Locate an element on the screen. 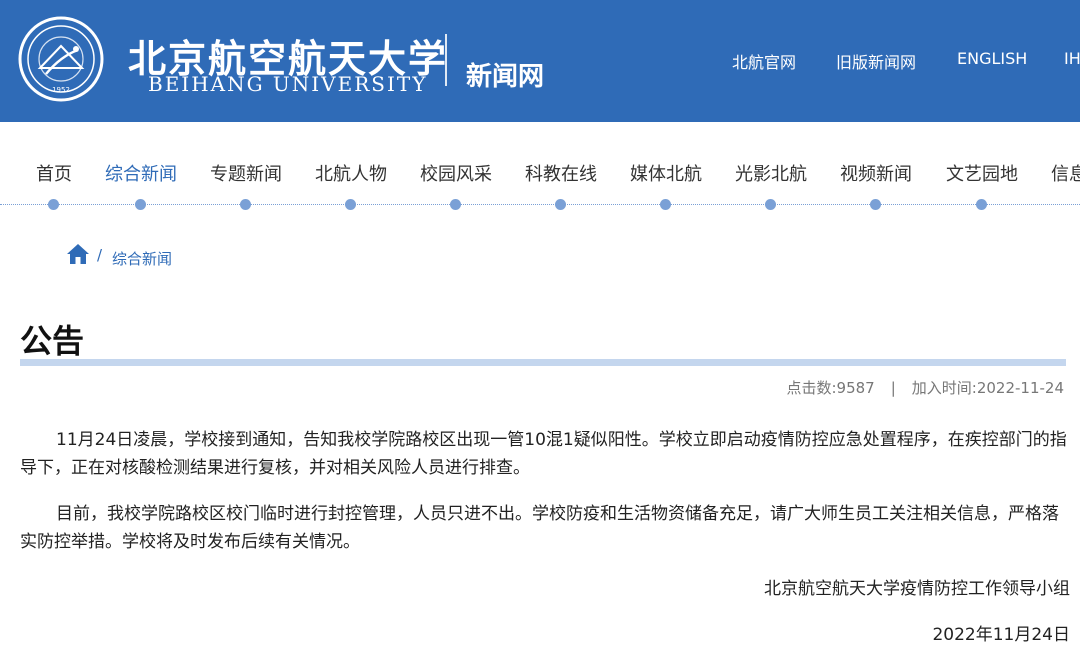  home-icon is located at coordinates (78, 254).